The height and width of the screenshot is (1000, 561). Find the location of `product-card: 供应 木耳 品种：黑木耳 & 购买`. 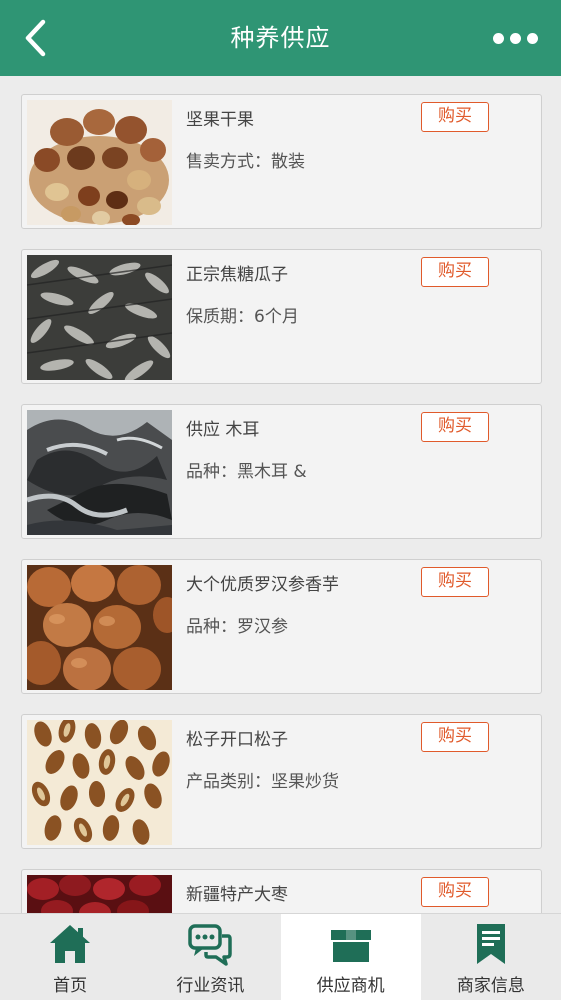

product-card: 供应 木耳 品种：黑木耳 & 购买 is located at coordinates (281, 471).